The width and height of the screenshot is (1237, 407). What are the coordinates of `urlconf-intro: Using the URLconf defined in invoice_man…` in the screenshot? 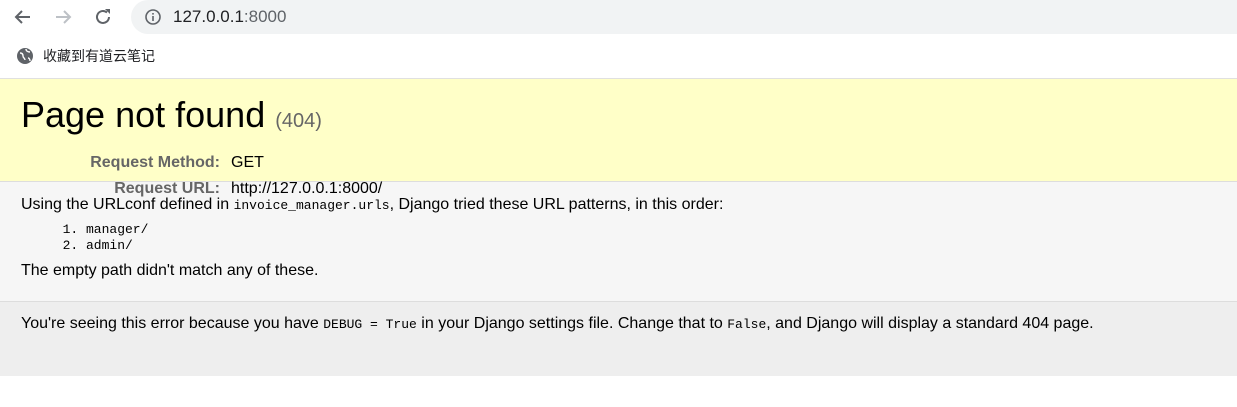 It's located at (619, 205).